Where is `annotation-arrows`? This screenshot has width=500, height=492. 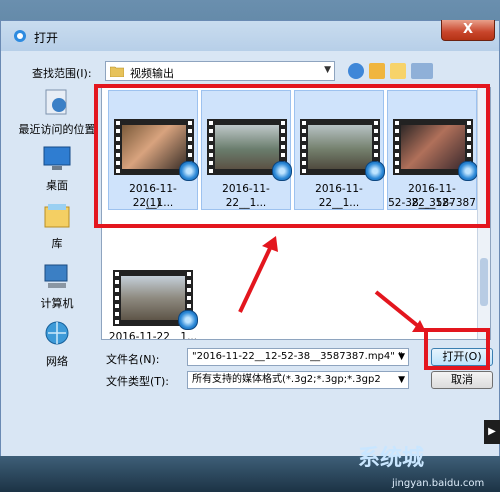
annotation-arrows is located at coordinates (332, 284).